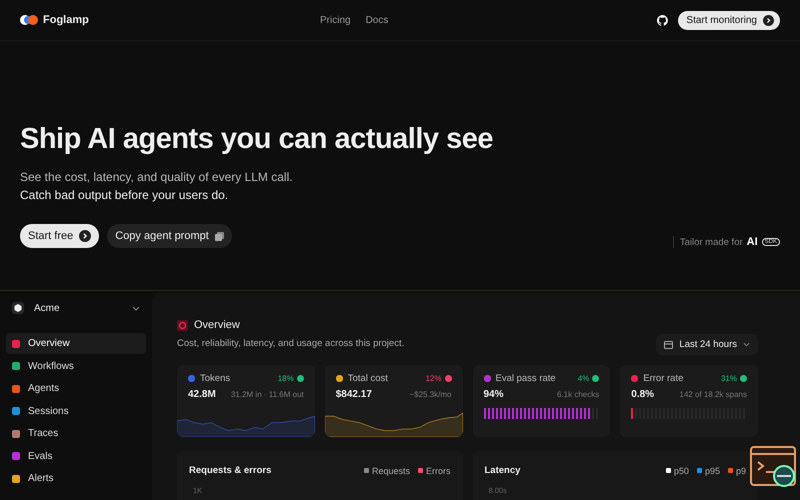  I want to click on overview-icon, so click(182, 325).